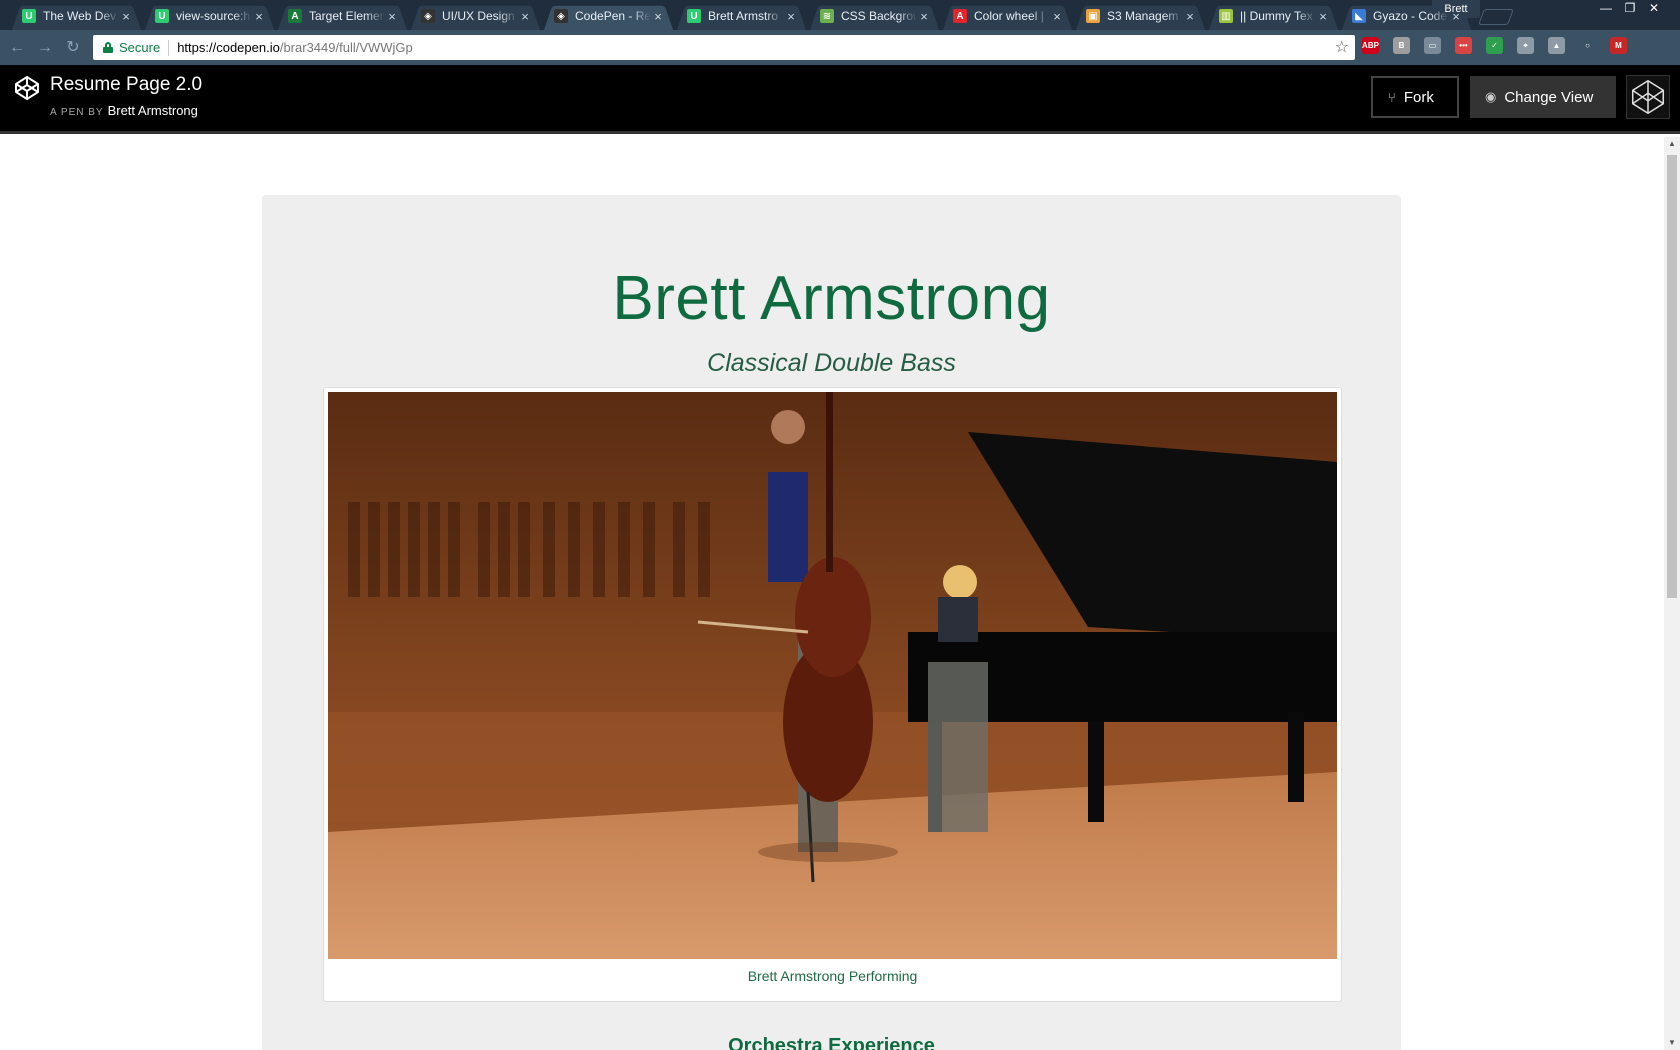  I want to click on scrollbar-thumb, so click(1672, 376).